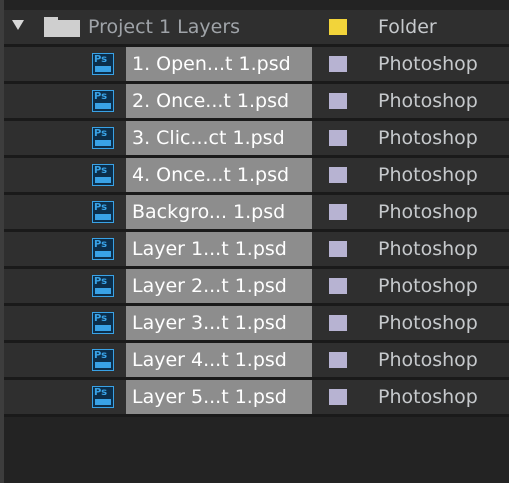  Describe the element at coordinates (219, 249) in the screenshot. I see `layer-name: Layer 1...t 1.psd` at that location.